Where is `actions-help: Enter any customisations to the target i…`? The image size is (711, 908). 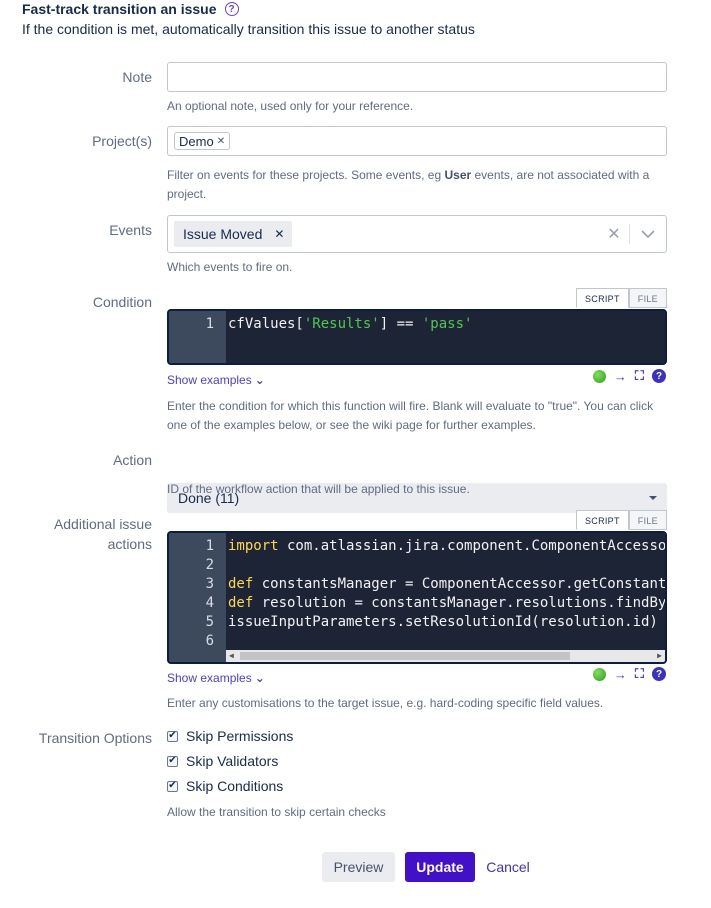
actions-help: Enter any customisations to the target i… is located at coordinates (385, 703).